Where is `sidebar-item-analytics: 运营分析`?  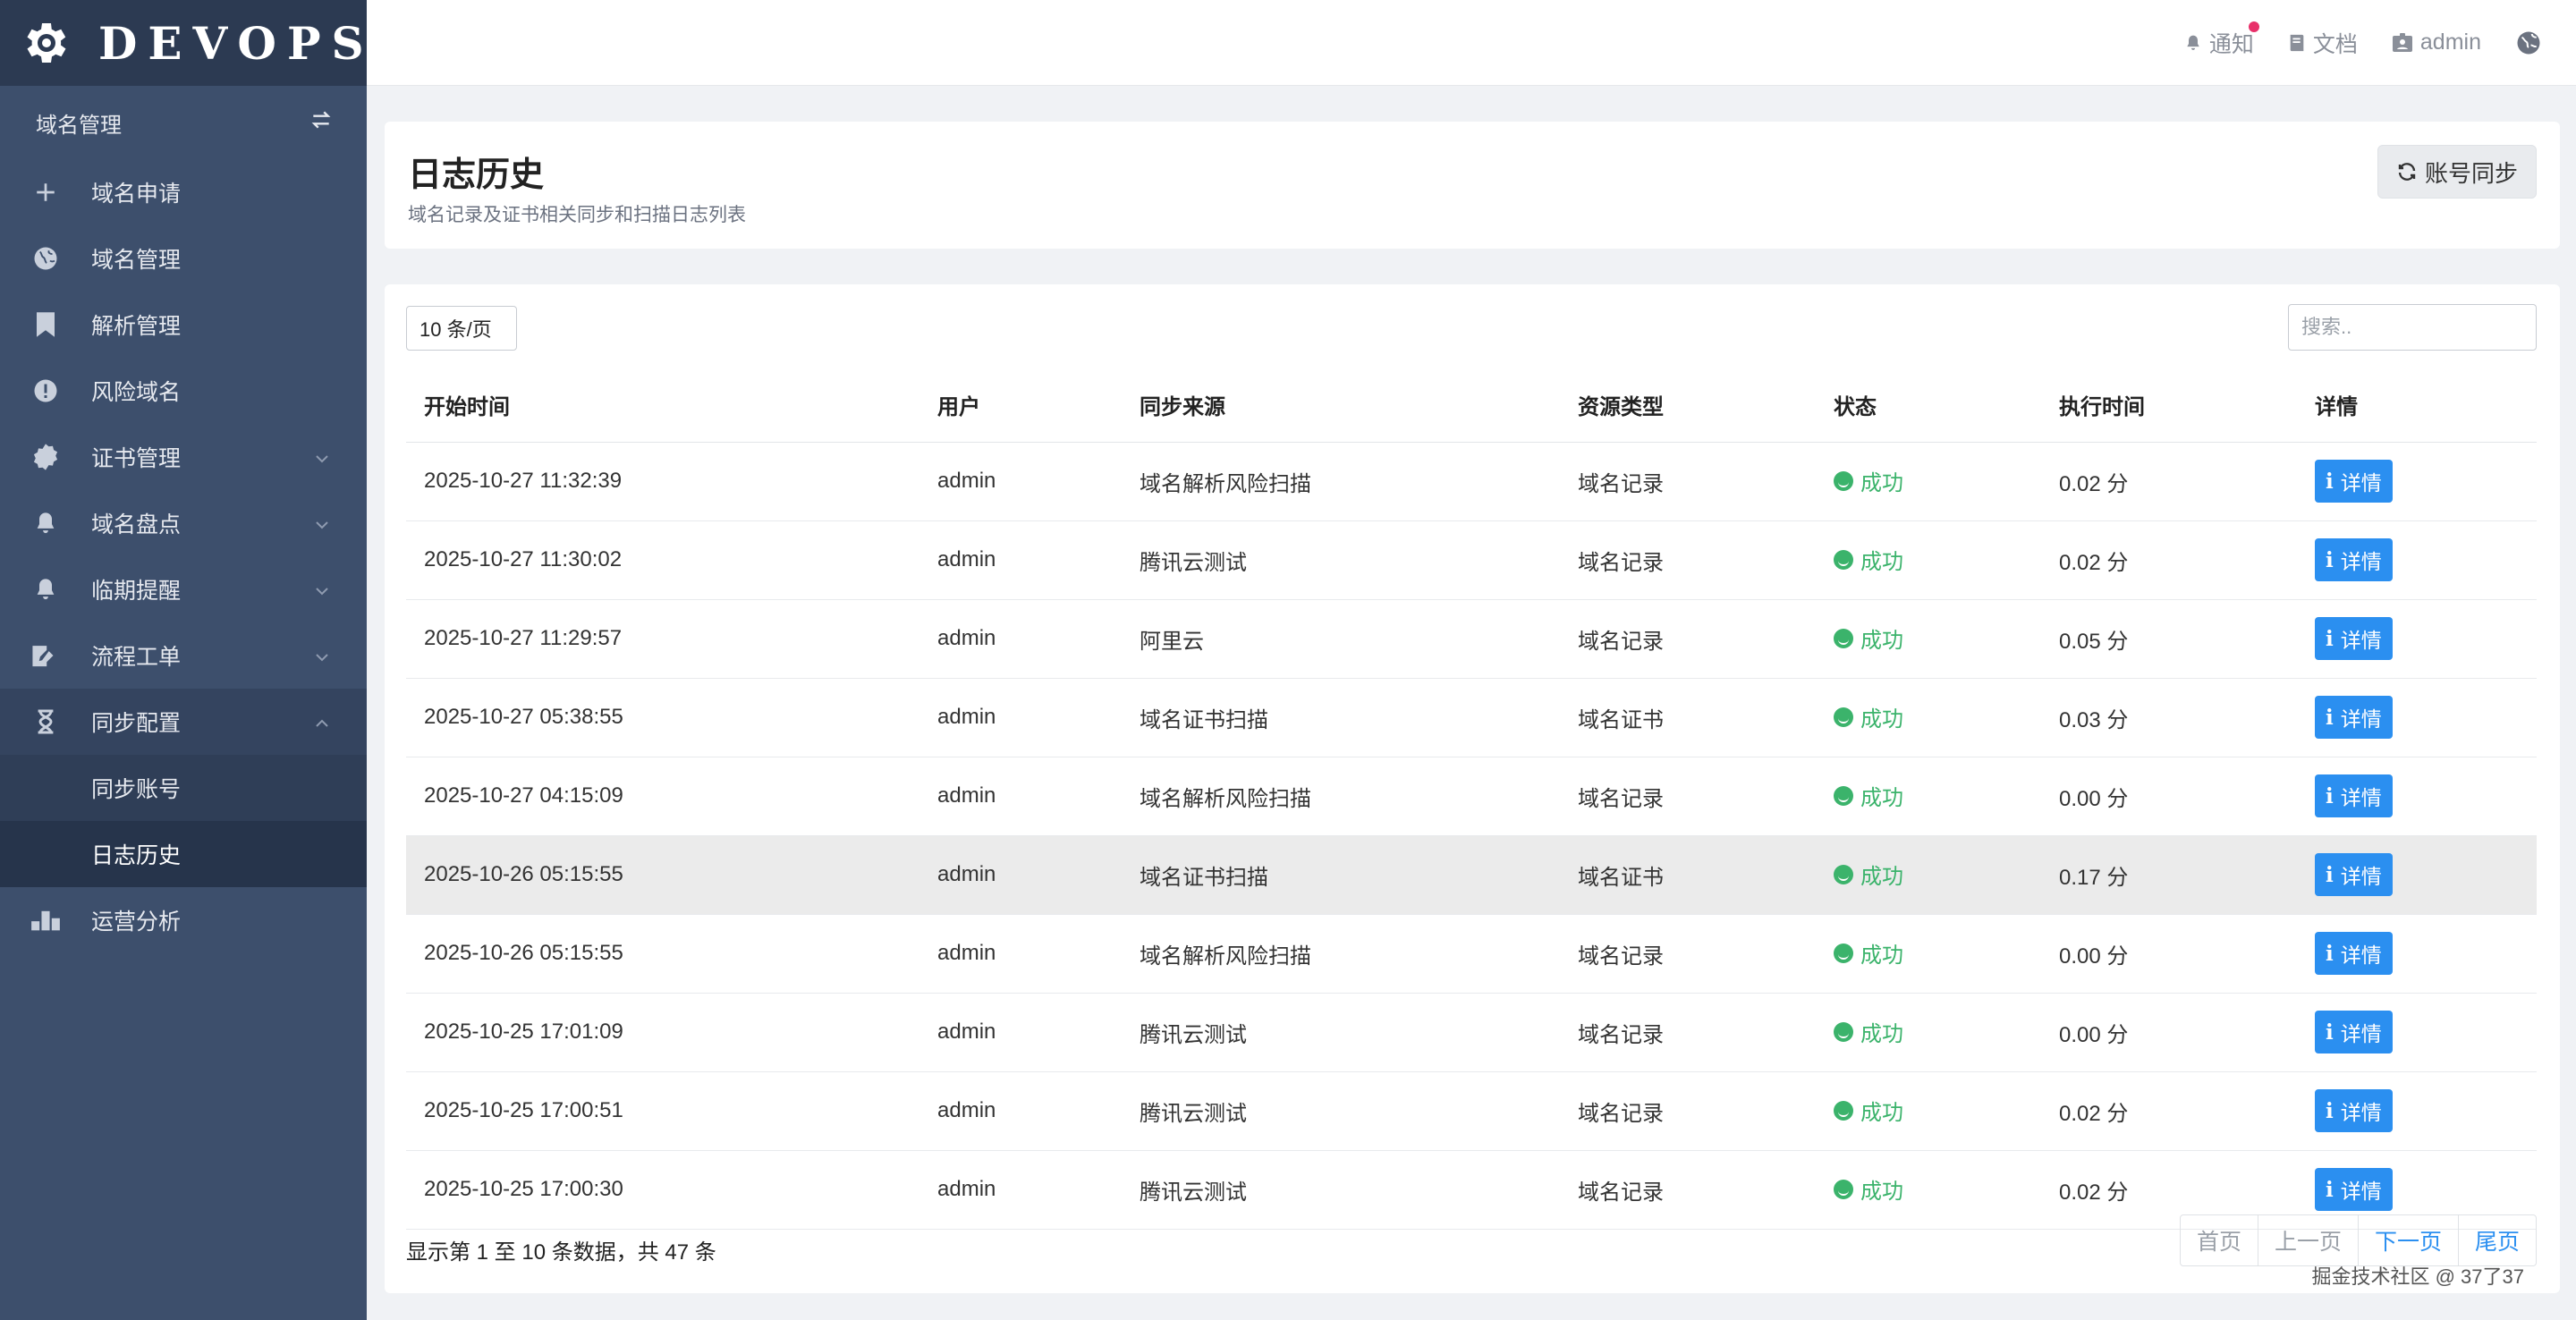 sidebar-item-analytics: 运营分析 is located at coordinates (183, 920).